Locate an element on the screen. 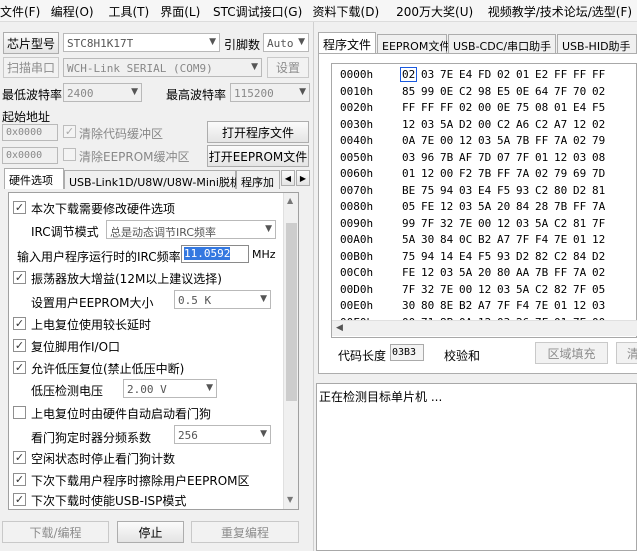  tab-usb-link-offline: USB-Link1D/U8W/U8W-Mini脱机 is located at coordinates (152, 179).